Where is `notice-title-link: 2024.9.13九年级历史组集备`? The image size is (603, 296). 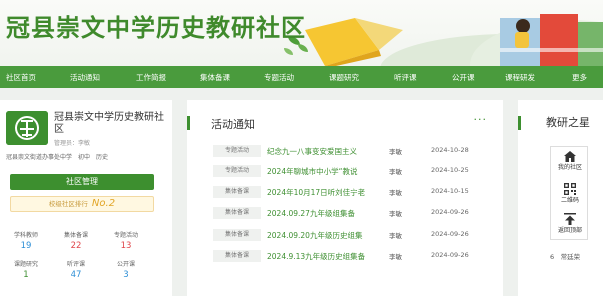 notice-title-link: 2024.9.13九年级历史组集备 is located at coordinates (326, 256).